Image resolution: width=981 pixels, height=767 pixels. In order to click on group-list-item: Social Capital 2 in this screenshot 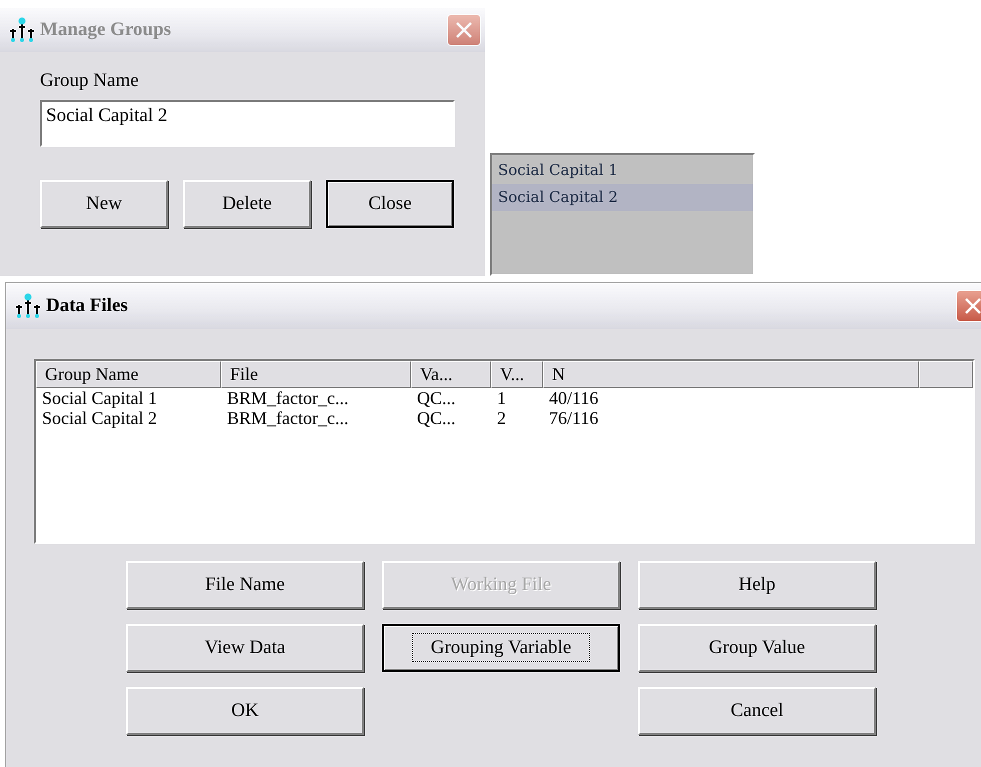, I will do `click(622, 197)`.